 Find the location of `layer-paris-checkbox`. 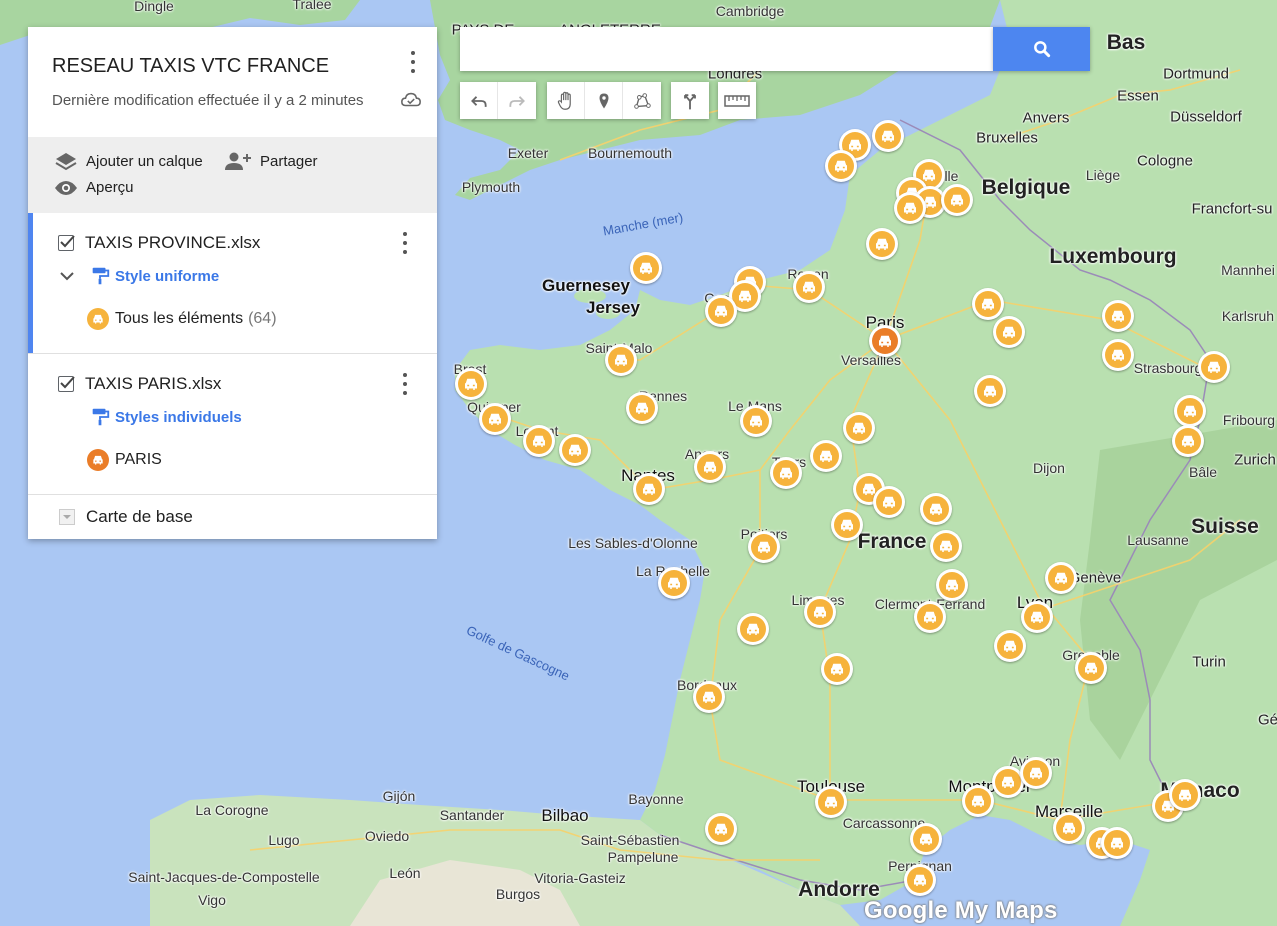

layer-paris-checkbox is located at coordinates (66, 384).